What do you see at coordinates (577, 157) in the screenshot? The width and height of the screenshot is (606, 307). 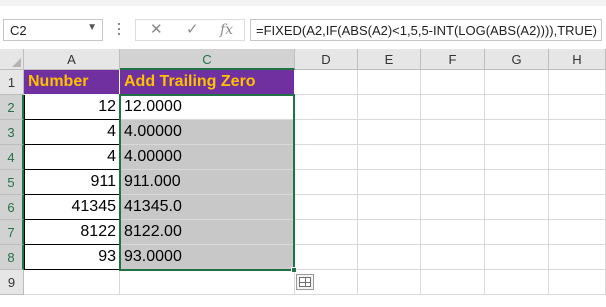 I see `cell-h4` at bounding box center [577, 157].